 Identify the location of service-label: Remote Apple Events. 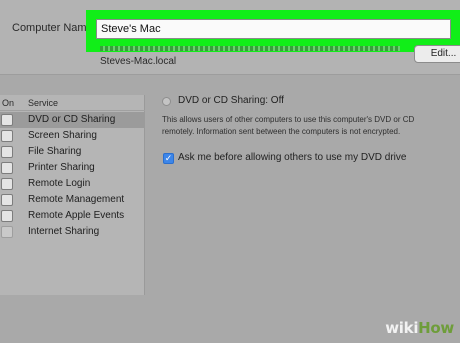
(76, 215).